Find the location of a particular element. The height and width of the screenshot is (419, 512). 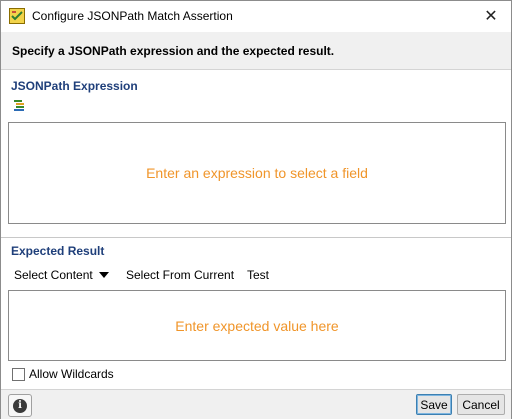

expected-placeholder: Enter expected value here is located at coordinates (257, 325).